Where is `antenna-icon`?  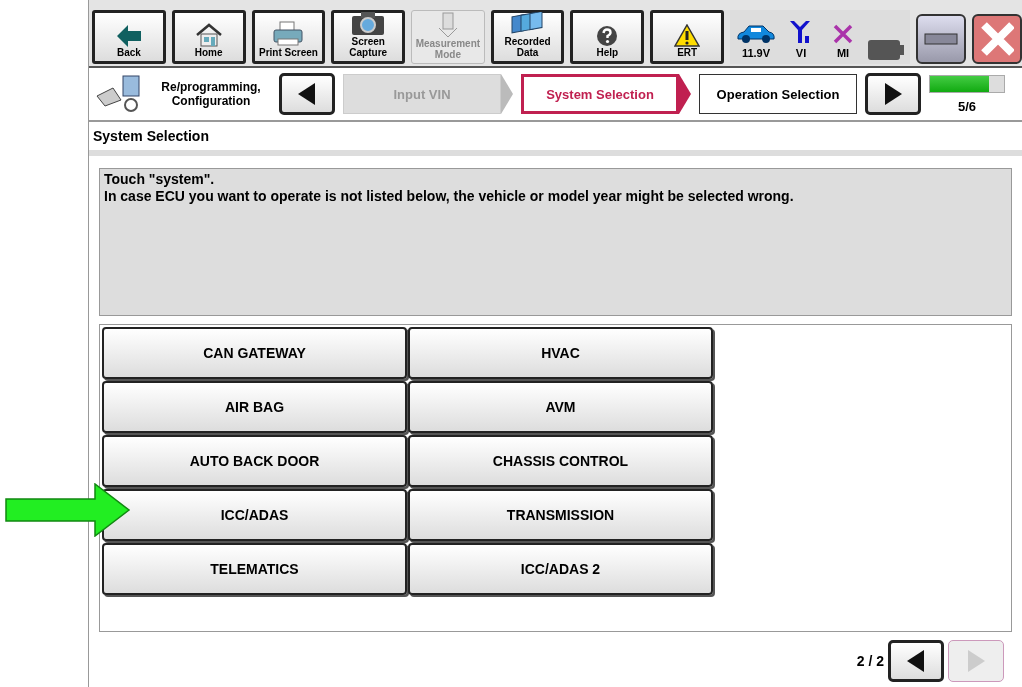 antenna-icon is located at coordinates (801, 32).